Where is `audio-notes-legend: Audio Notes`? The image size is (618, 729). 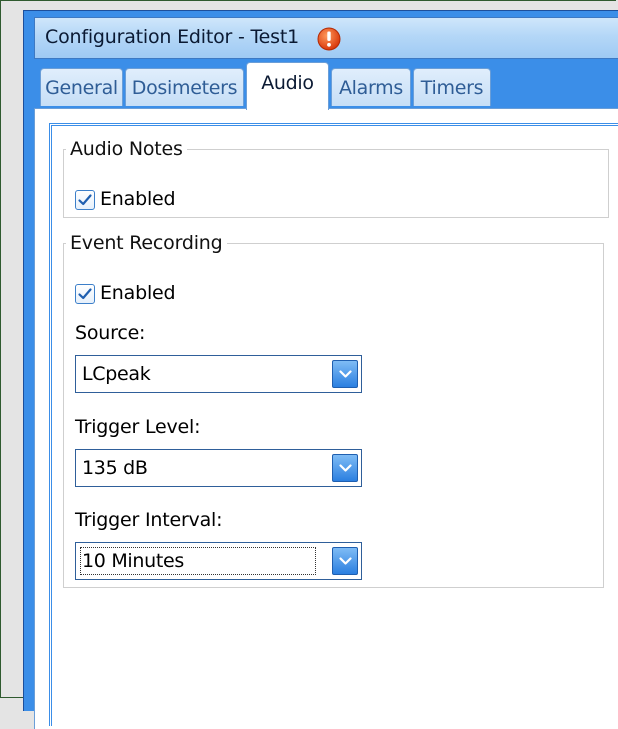
audio-notes-legend: Audio Notes is located at coordinates (126, 149).